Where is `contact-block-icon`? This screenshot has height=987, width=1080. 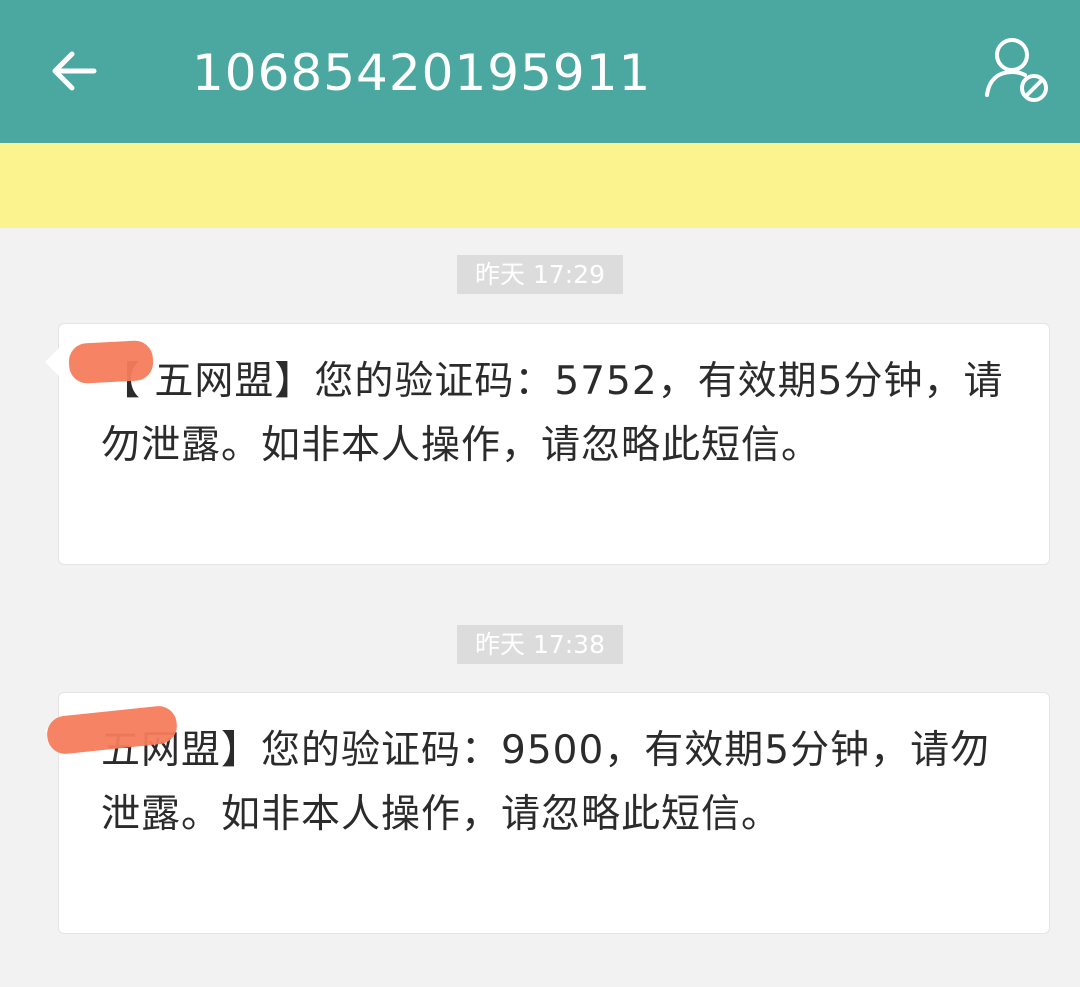
contact-block-icon is located at coordinates (1016, 70).